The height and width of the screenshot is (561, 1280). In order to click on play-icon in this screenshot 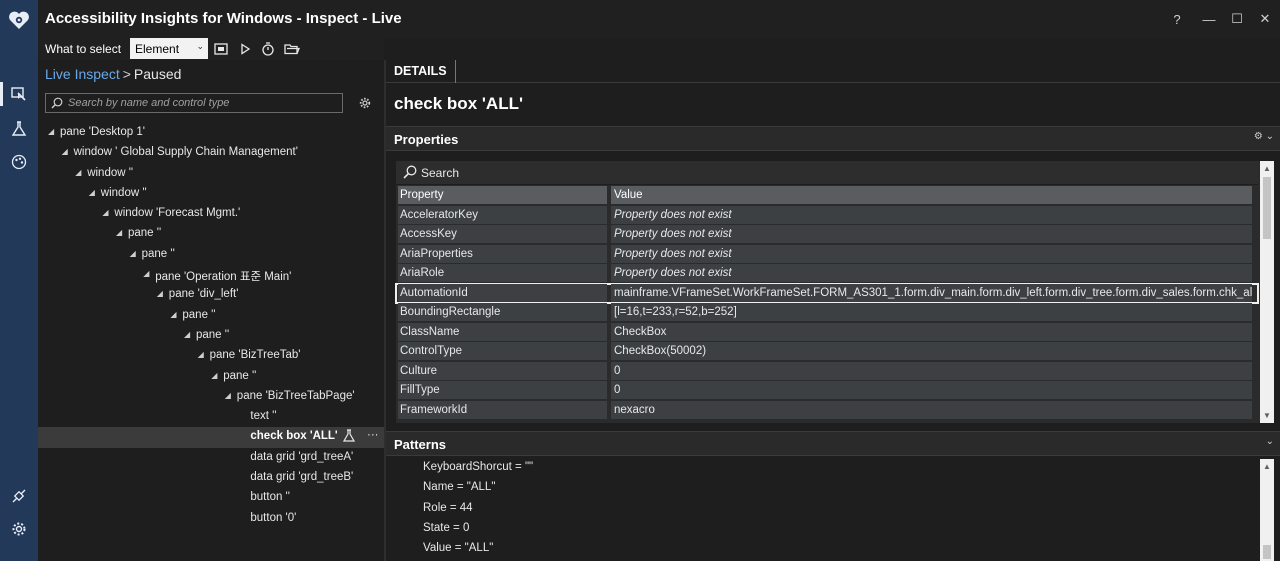, I will do `click(245, 49)`.